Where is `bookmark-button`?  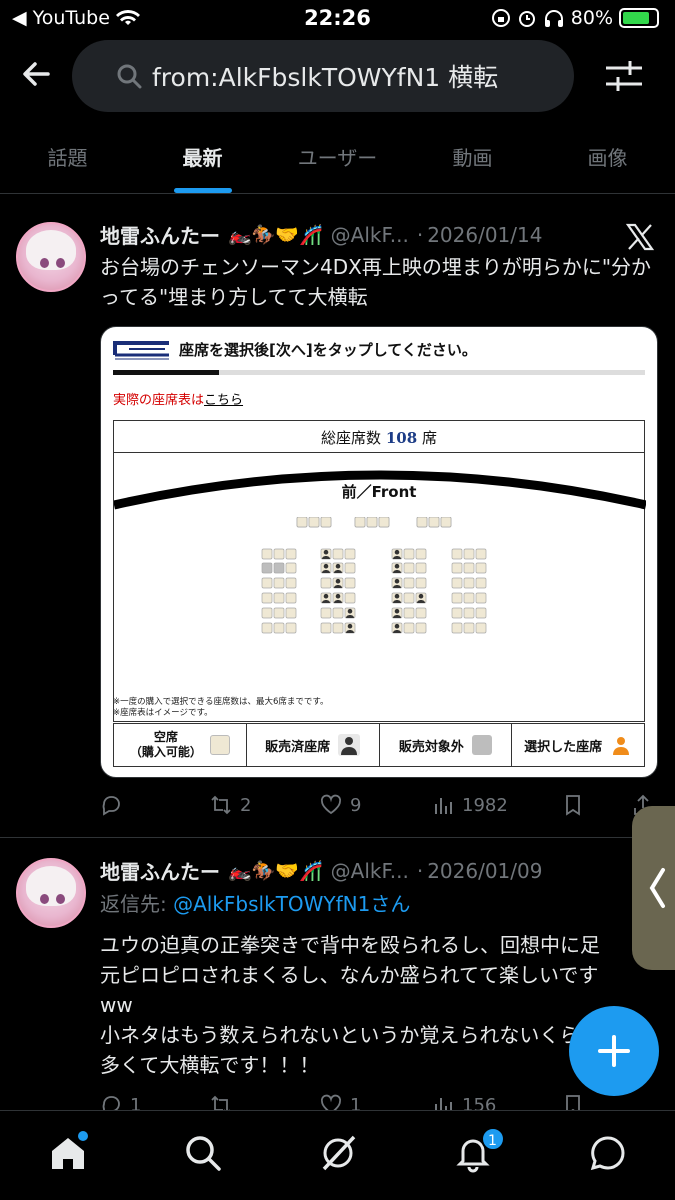 bookmark-button is located at coordinates (597, 805).